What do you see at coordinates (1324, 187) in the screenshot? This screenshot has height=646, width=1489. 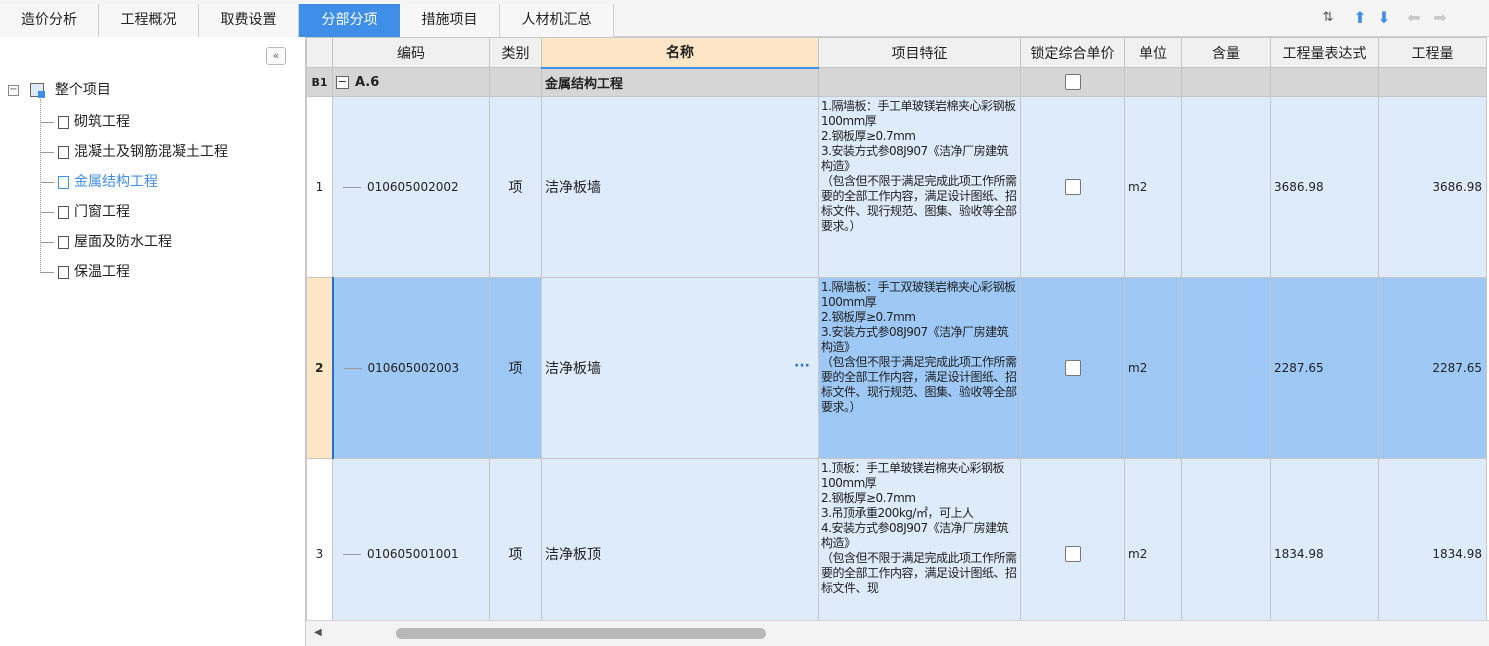 I see `item-expression: 3686.98` at bounding box center [1324, 187].